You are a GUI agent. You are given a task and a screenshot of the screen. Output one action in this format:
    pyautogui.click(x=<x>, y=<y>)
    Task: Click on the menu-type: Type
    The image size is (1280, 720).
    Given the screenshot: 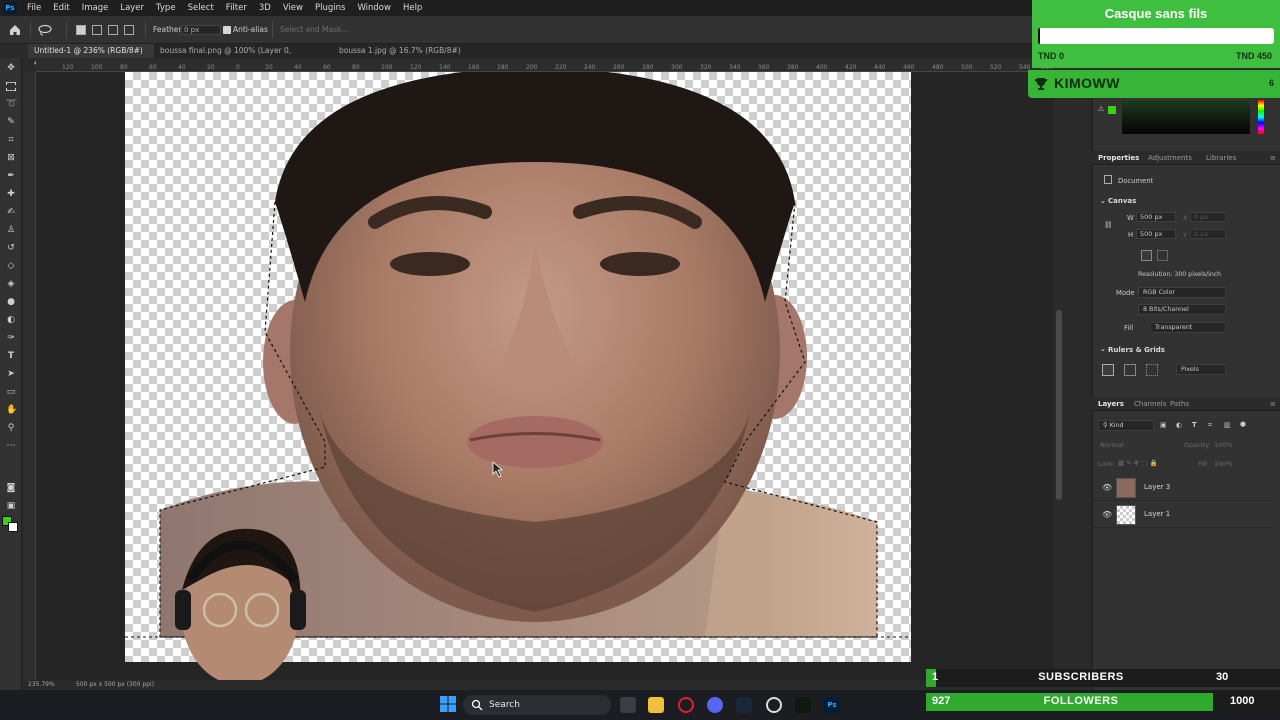 What is the action you would take?
    pyautogui.click(x=166, y=8)
    